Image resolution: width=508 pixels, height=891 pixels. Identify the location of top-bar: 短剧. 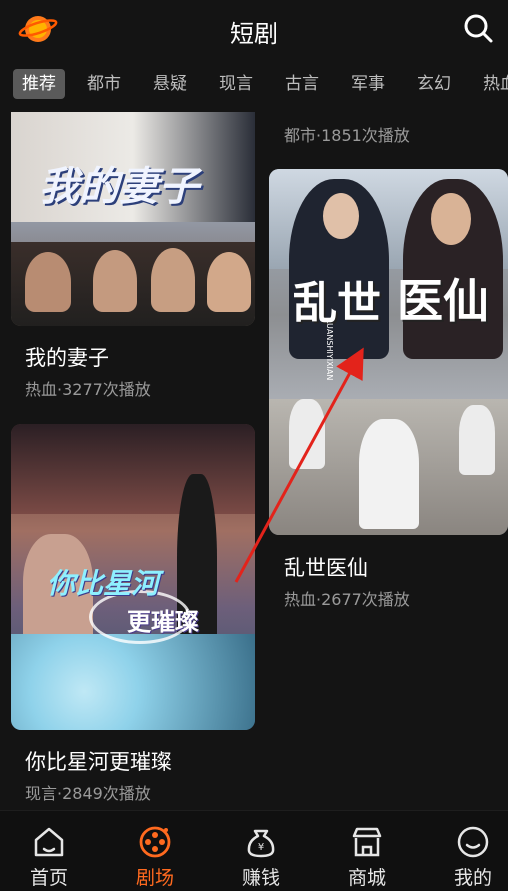
(254, 29).